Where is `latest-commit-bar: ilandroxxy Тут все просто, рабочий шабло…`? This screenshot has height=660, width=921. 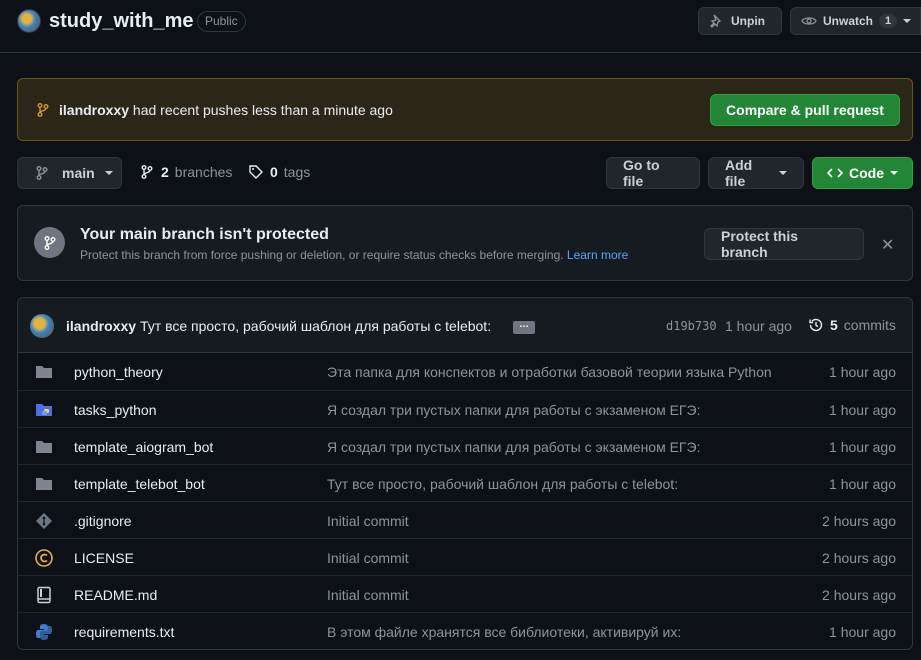
latest-commit-bar: ilandroxxy Тут все просто, рабочий шабло… is located at coordinates (465, 325).